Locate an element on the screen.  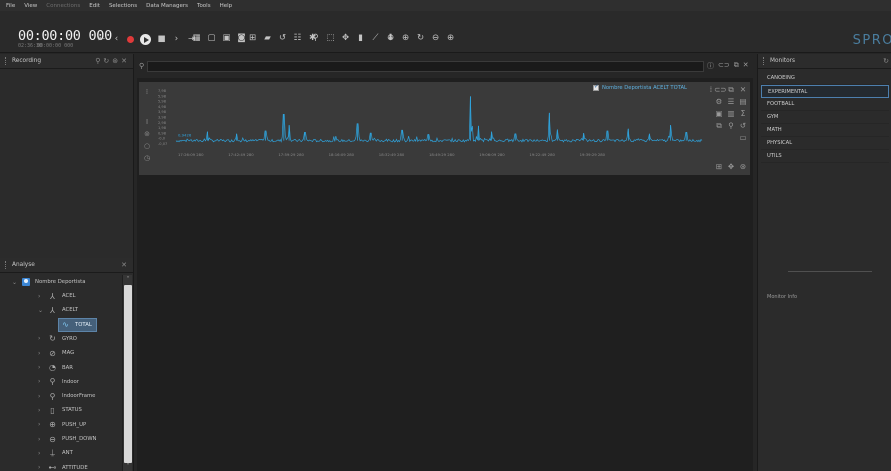
target-icon: ⊚ is located at coordinates (147, 134).